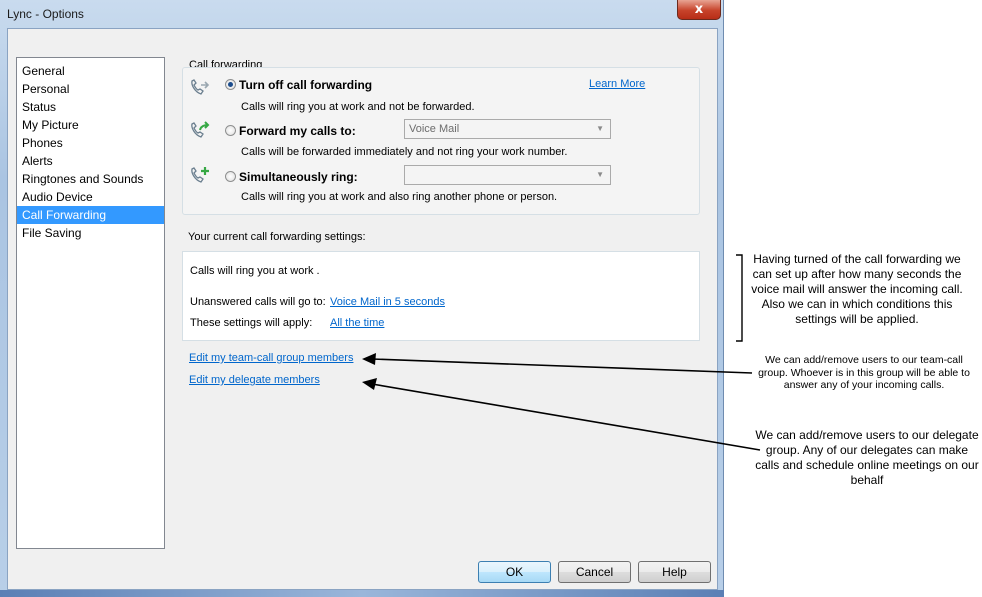 The image size is (982, 597). Describe the element at coordinates (369, 359) in the screenshot. I see `annotation-arrowhead-team` at that location.